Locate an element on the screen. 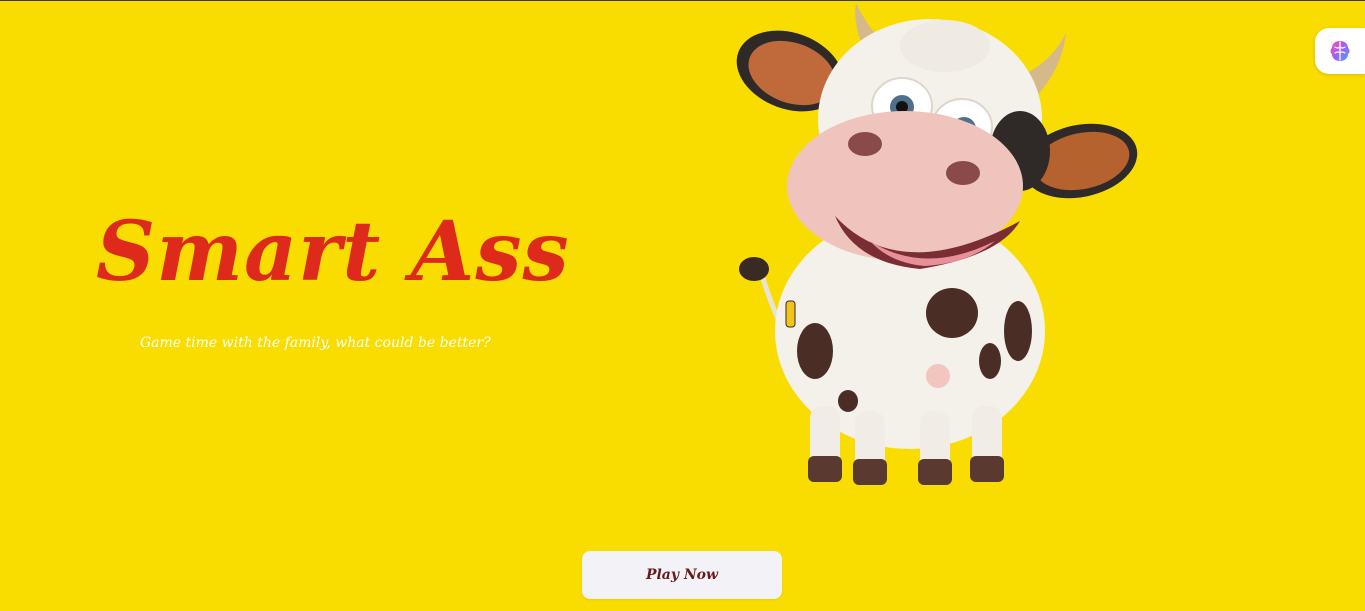 Image resolution: width=1365 pixels, height=611 pixels. brain-icon is located at coordinates (1340, 51).